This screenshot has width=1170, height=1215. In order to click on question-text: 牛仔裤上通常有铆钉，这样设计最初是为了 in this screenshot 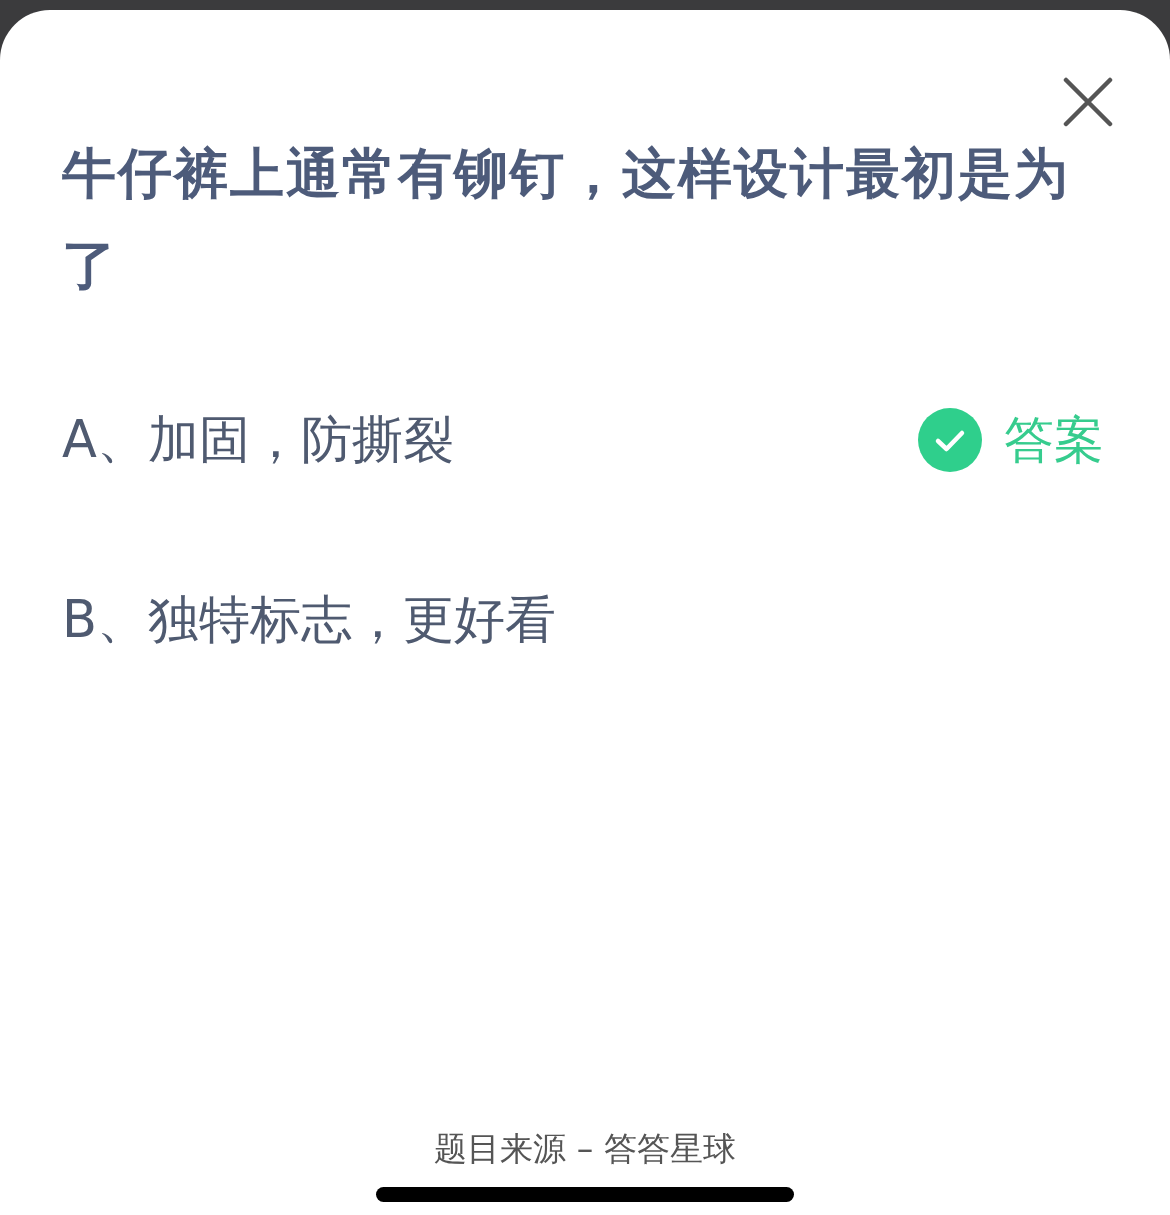, I will do `click(566, 220)`.